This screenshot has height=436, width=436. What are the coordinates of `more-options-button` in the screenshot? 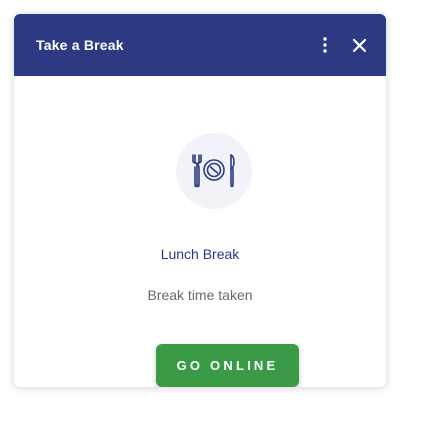 It's located at (325, 45).